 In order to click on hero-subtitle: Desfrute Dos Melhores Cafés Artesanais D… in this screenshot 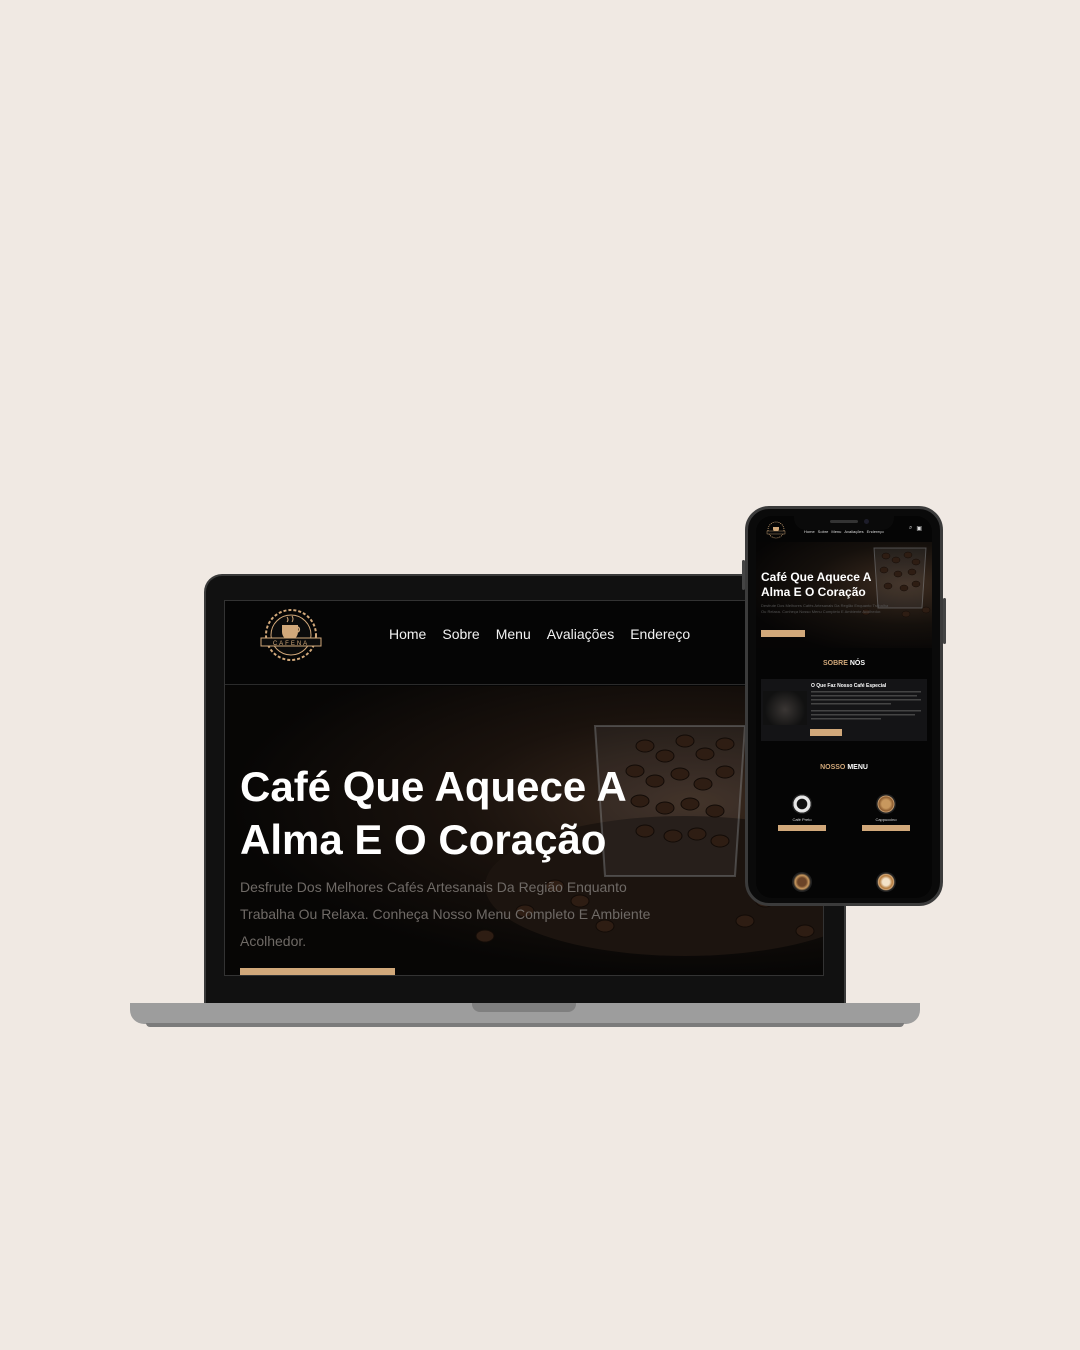, I will do `click(445, 914)`.